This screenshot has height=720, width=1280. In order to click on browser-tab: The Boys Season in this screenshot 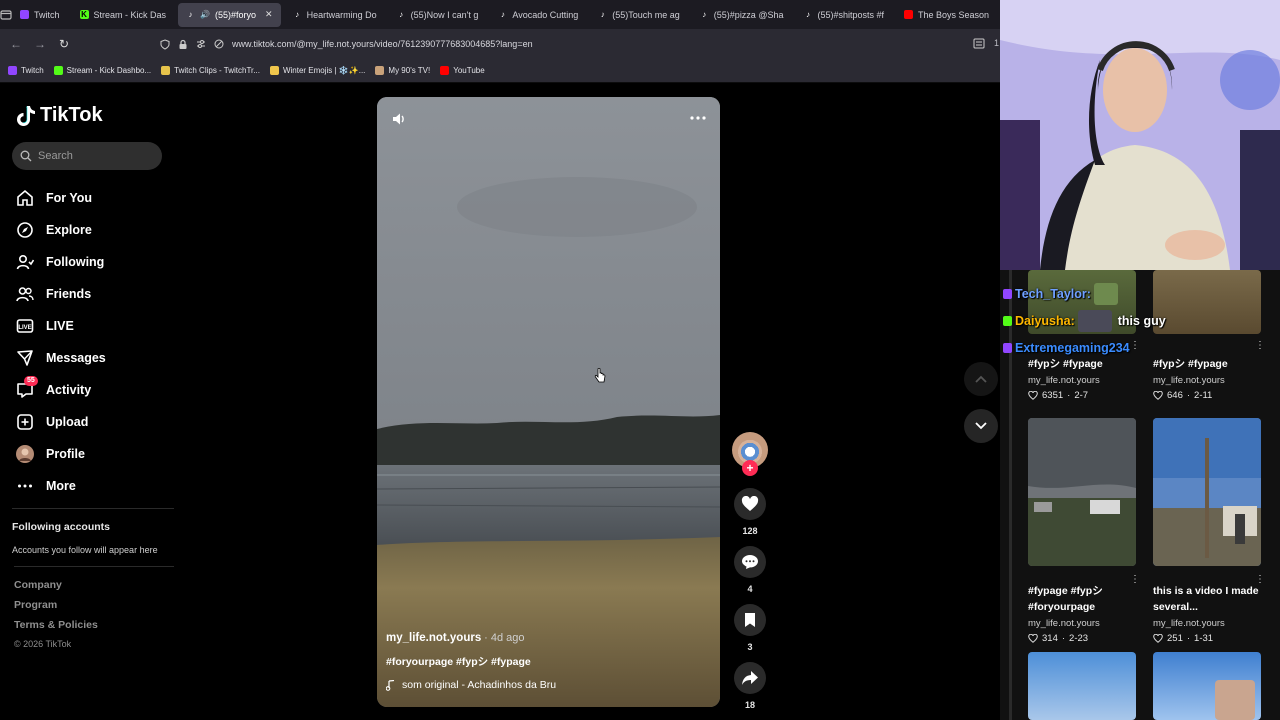, I will do `click(946, 15)`.